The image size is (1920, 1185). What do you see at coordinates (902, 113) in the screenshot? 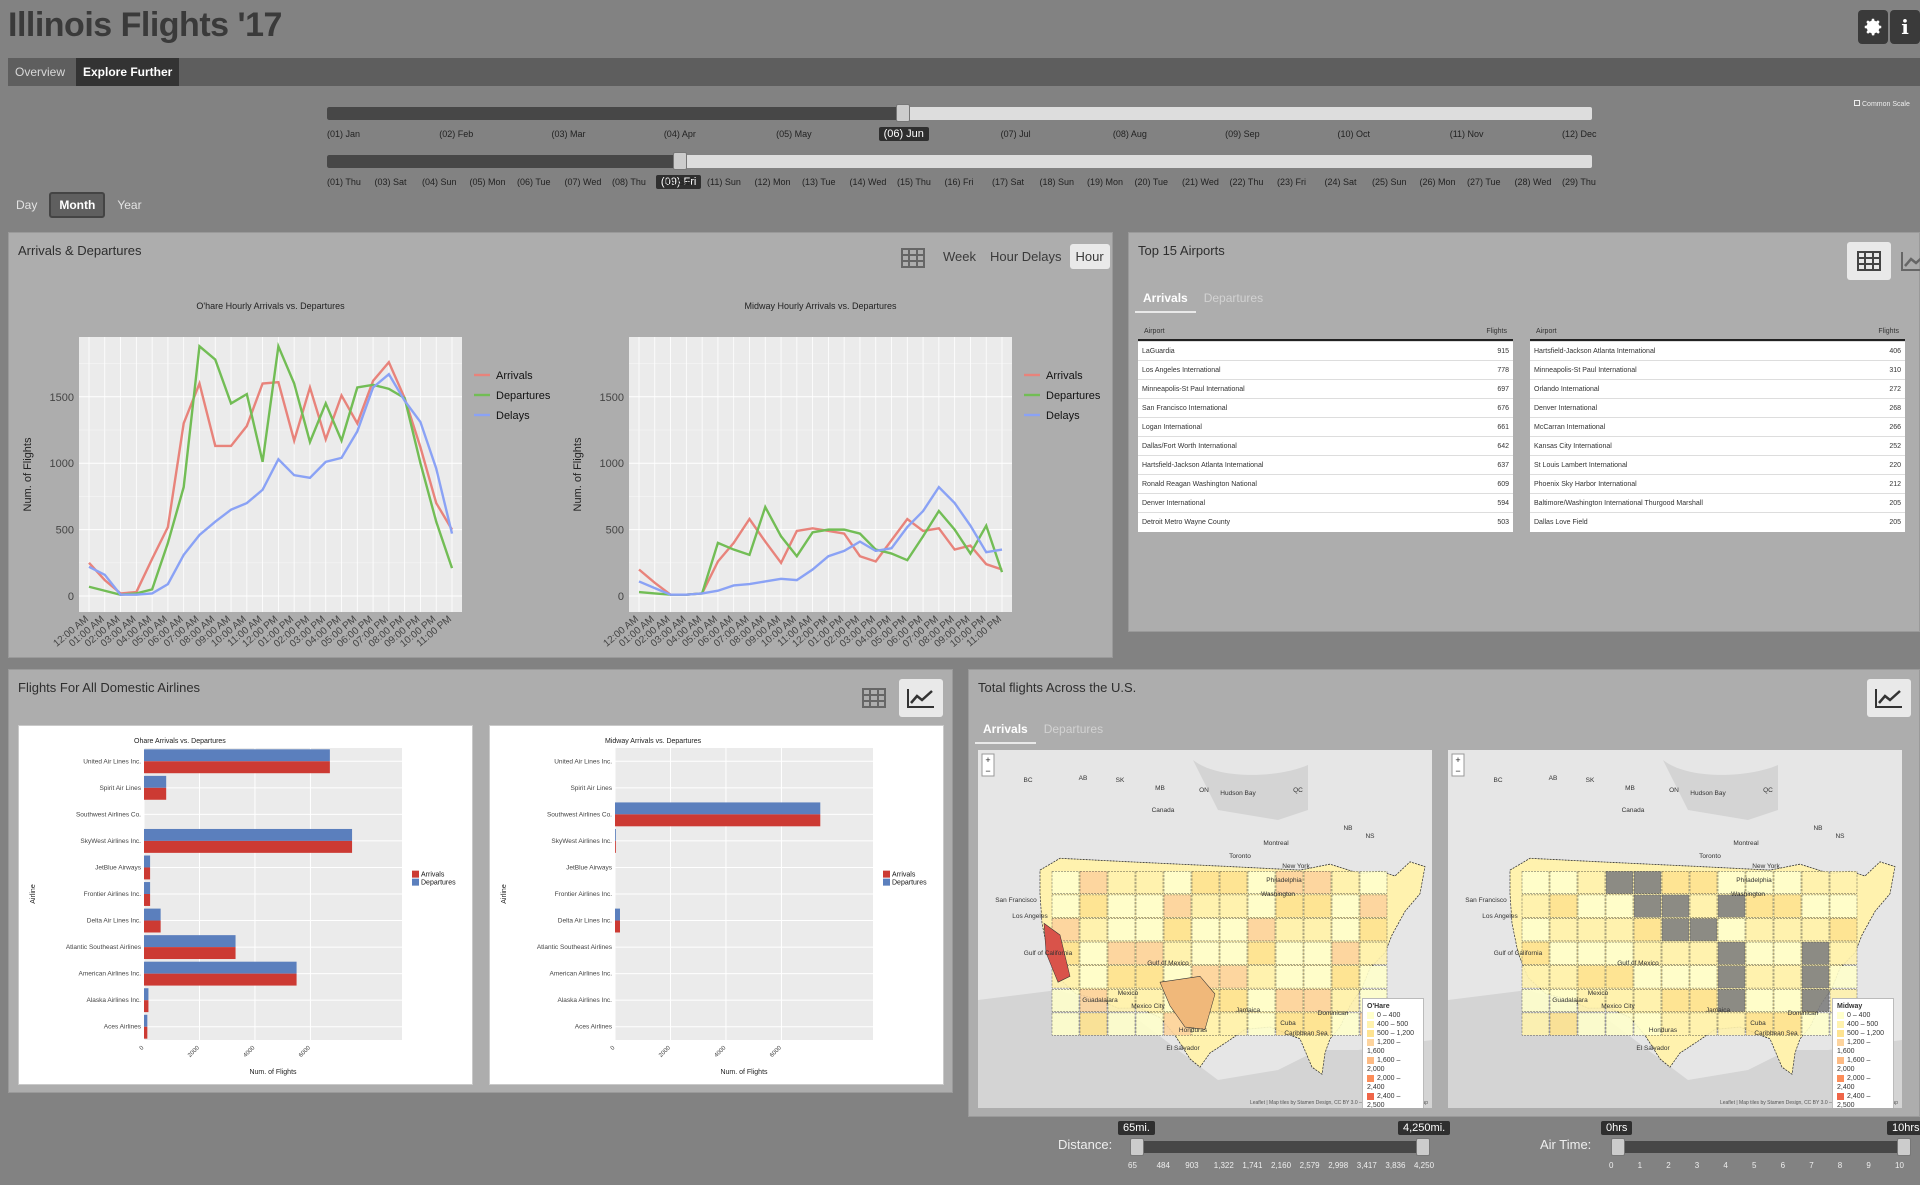
I see `month-slider-handle` at bounding box center [902, 113].